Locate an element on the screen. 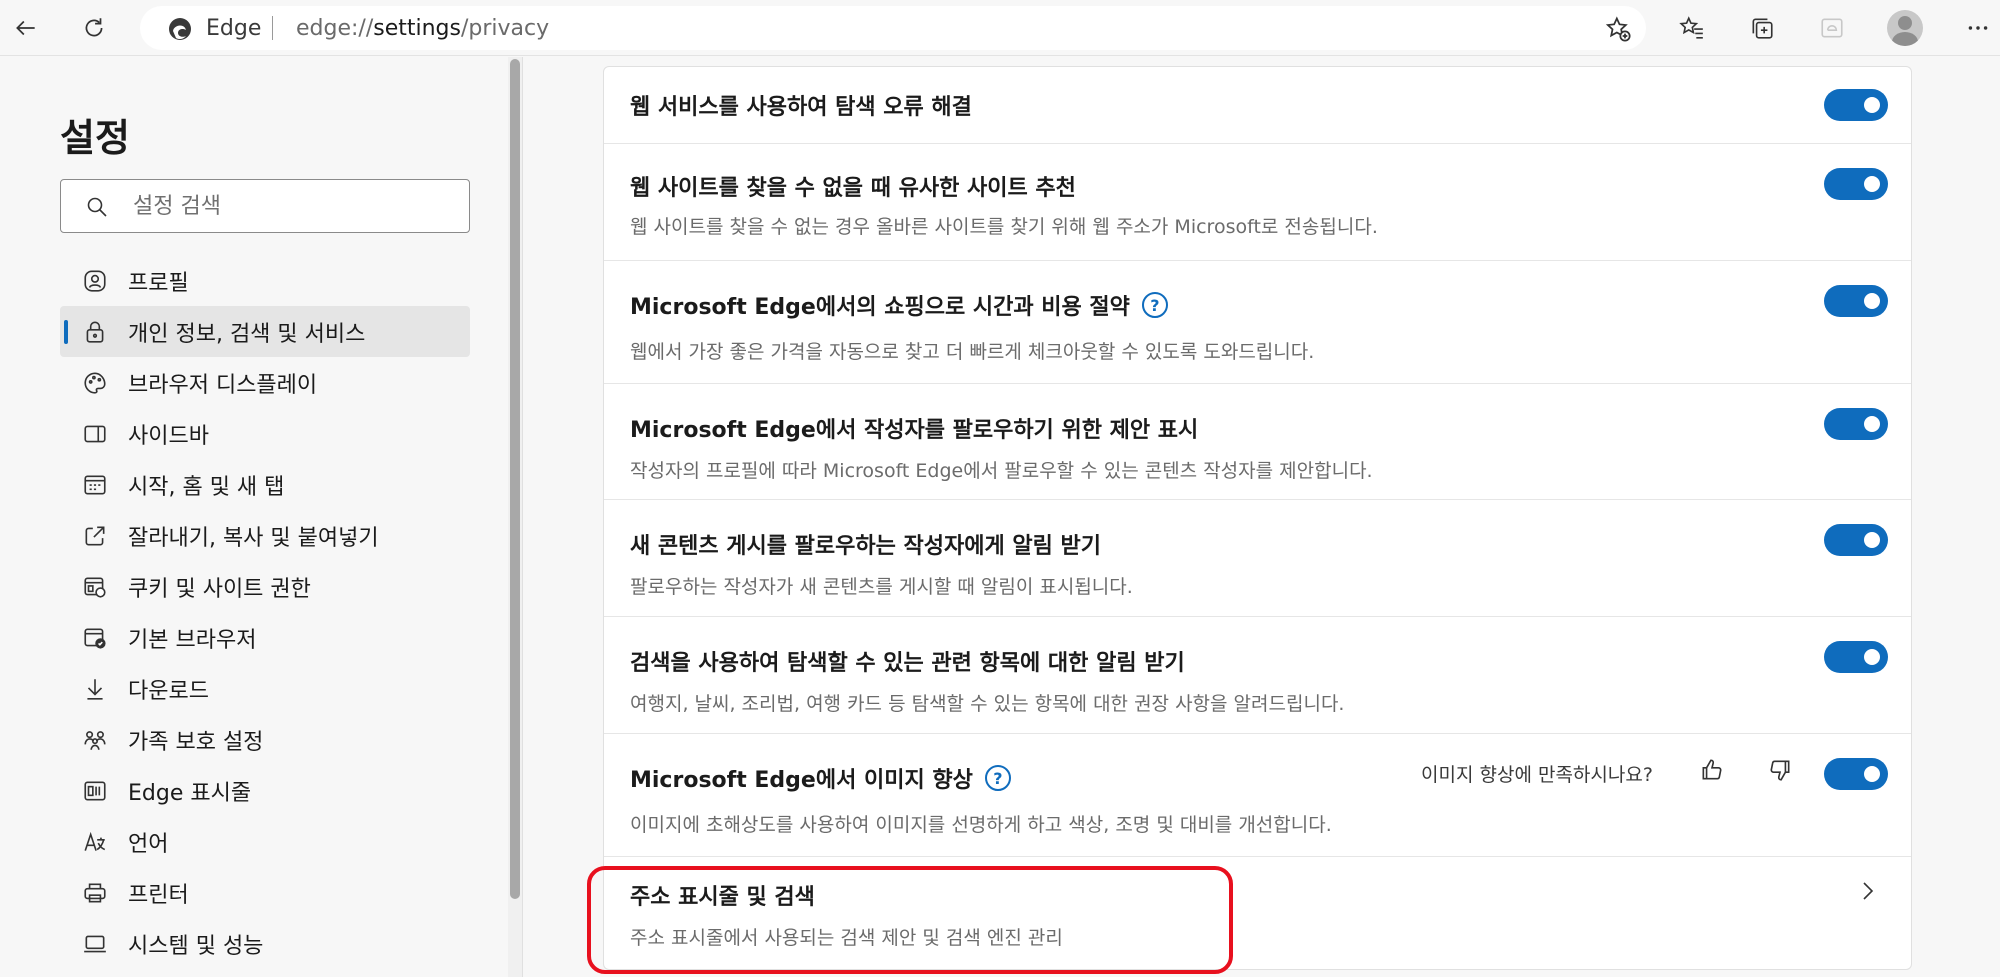 The image size is (2000, 977). settings-title: 설정 is located at coordinates (95, 138).